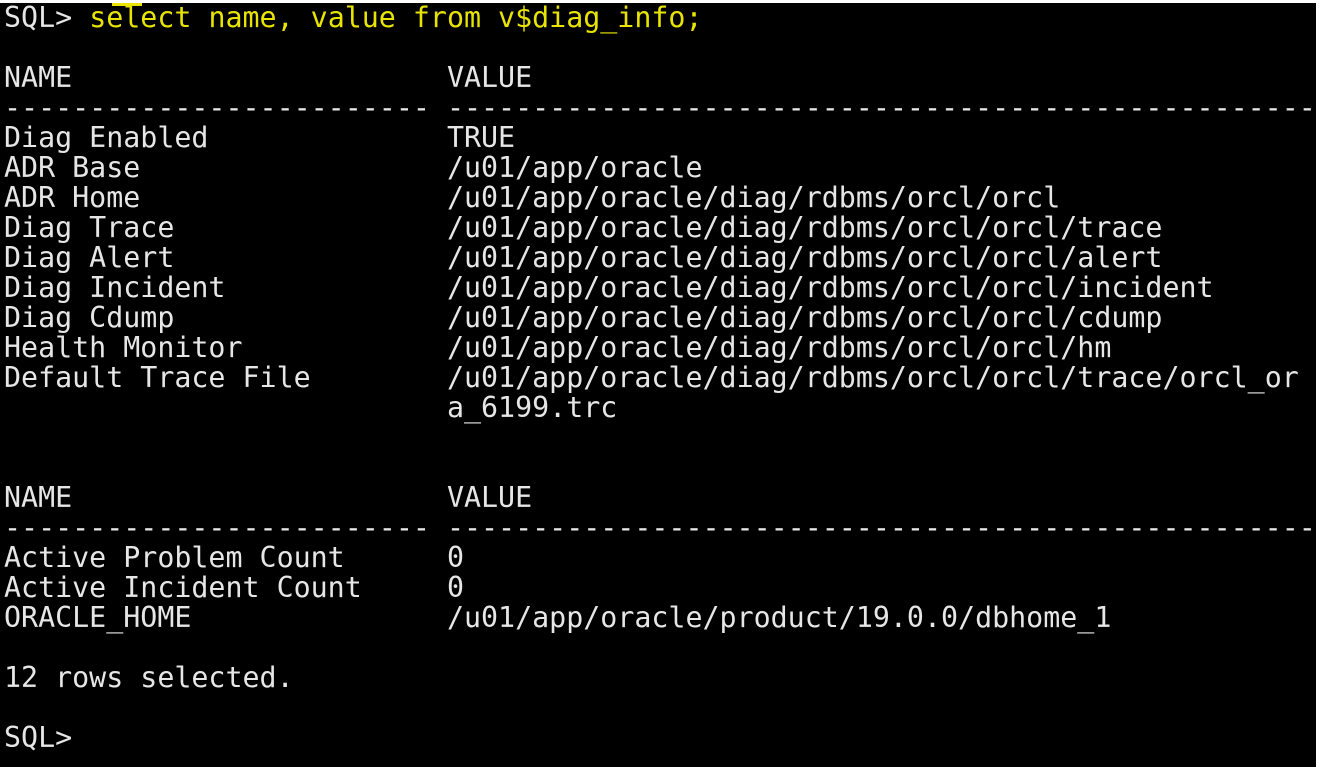 This screenshot has height=767, width=1320. Describe the element at coordinates (225, 557) in the screenshot. I see `row-name: Active Problem Count` at that location.